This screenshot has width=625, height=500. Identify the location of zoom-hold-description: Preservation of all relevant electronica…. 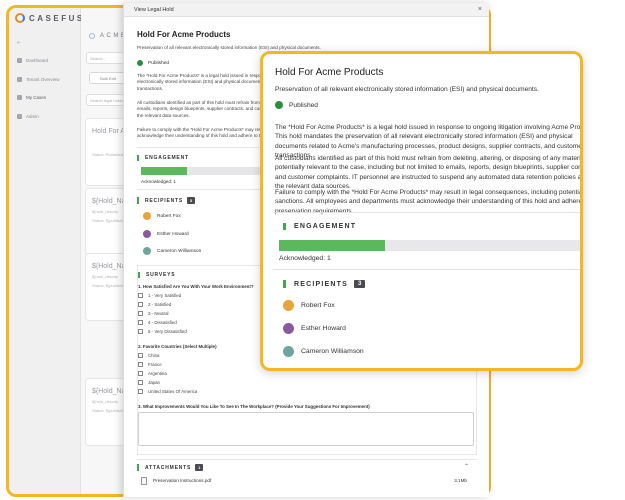
(407, 89).